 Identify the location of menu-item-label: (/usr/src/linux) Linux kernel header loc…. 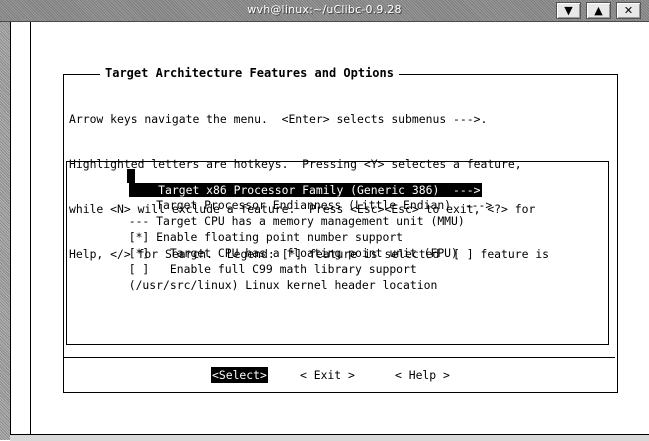
(283, 285).